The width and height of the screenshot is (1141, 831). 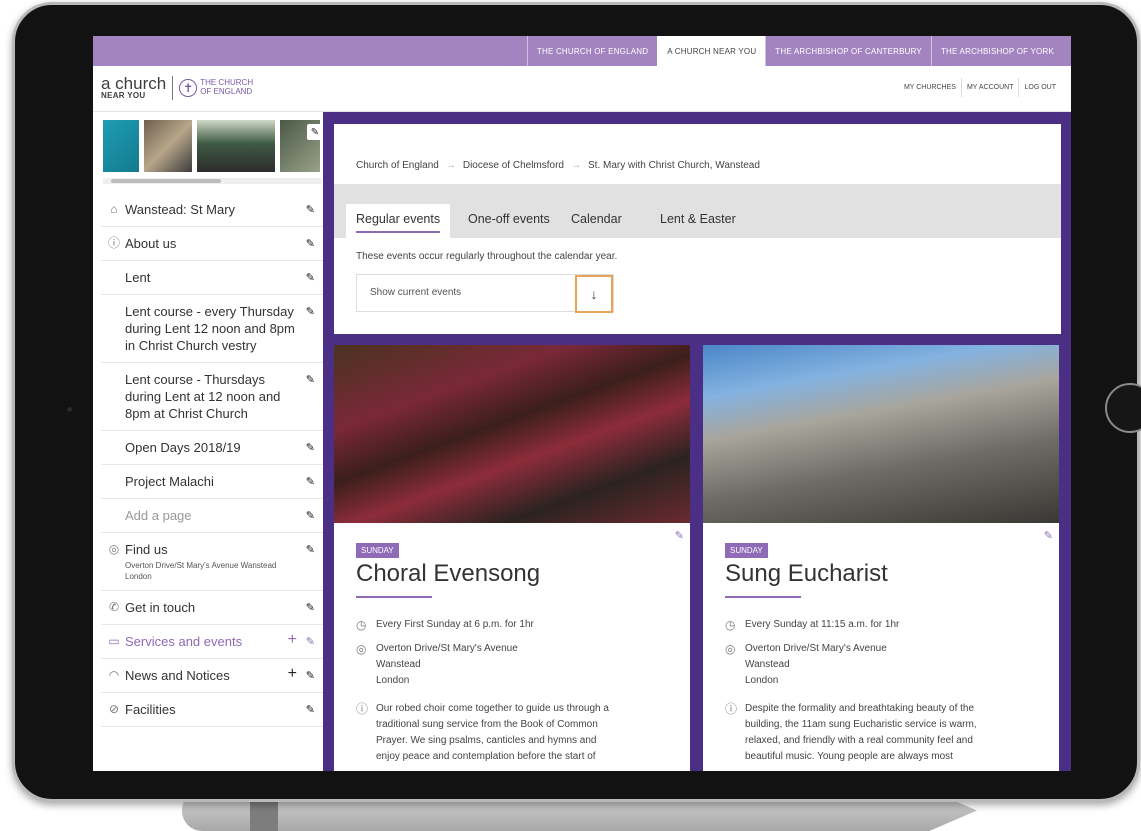 What do you see at coordinates (485, 293) in the screenshot?
I see `event-filter-select: Show current events ↓` at bounding box center [485, 293].